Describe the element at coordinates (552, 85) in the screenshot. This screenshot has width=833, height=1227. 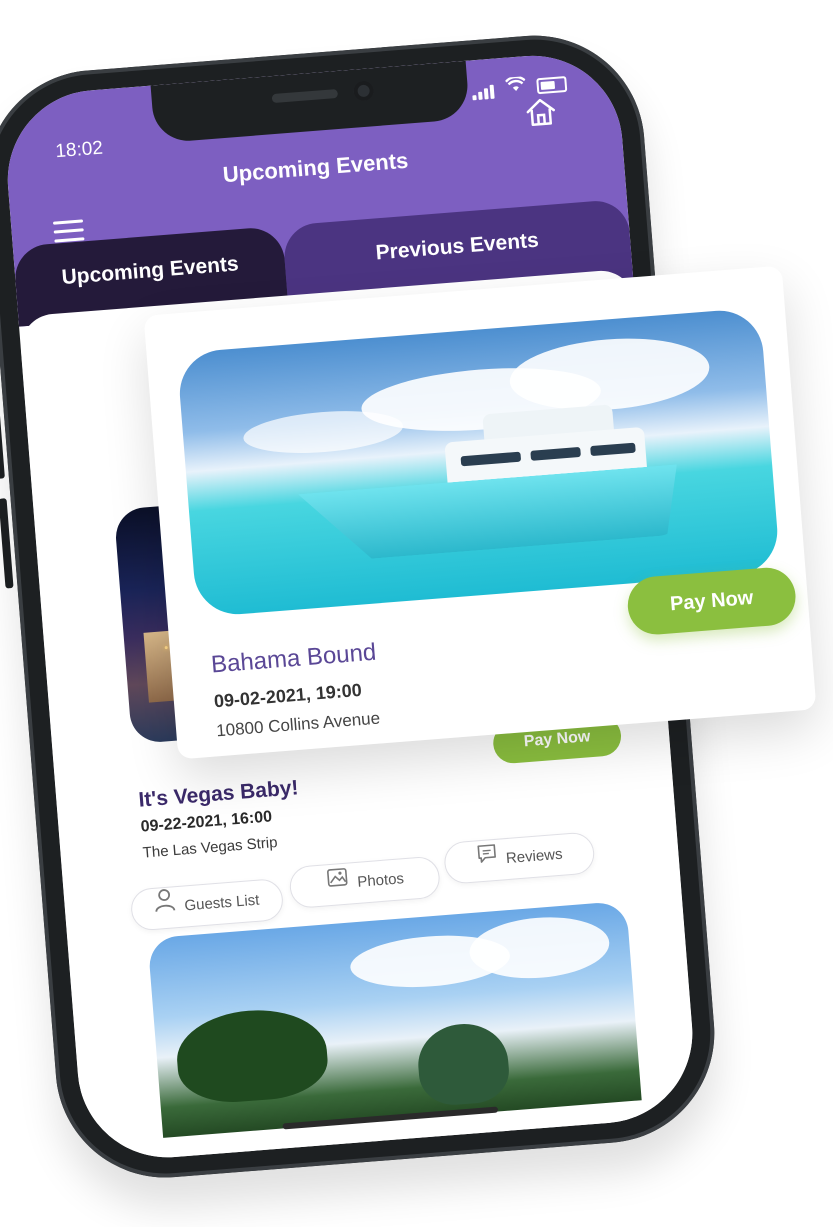
I see `battery-icon` at that location.